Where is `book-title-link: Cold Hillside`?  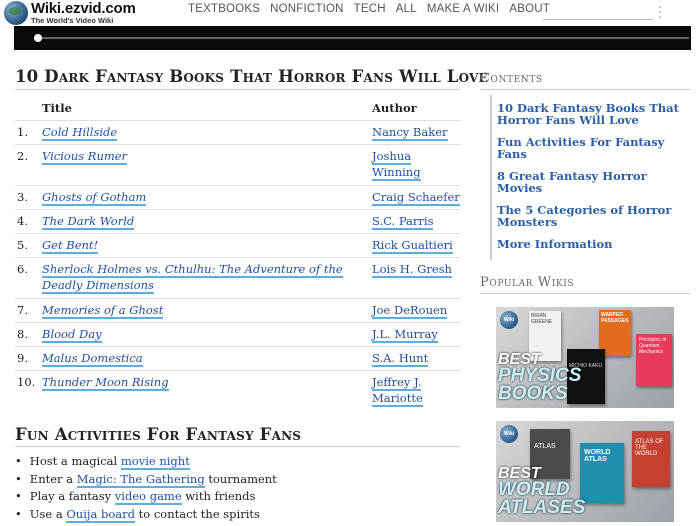 book-title-link: Cold Hillside is located at coordinates (80, 132).